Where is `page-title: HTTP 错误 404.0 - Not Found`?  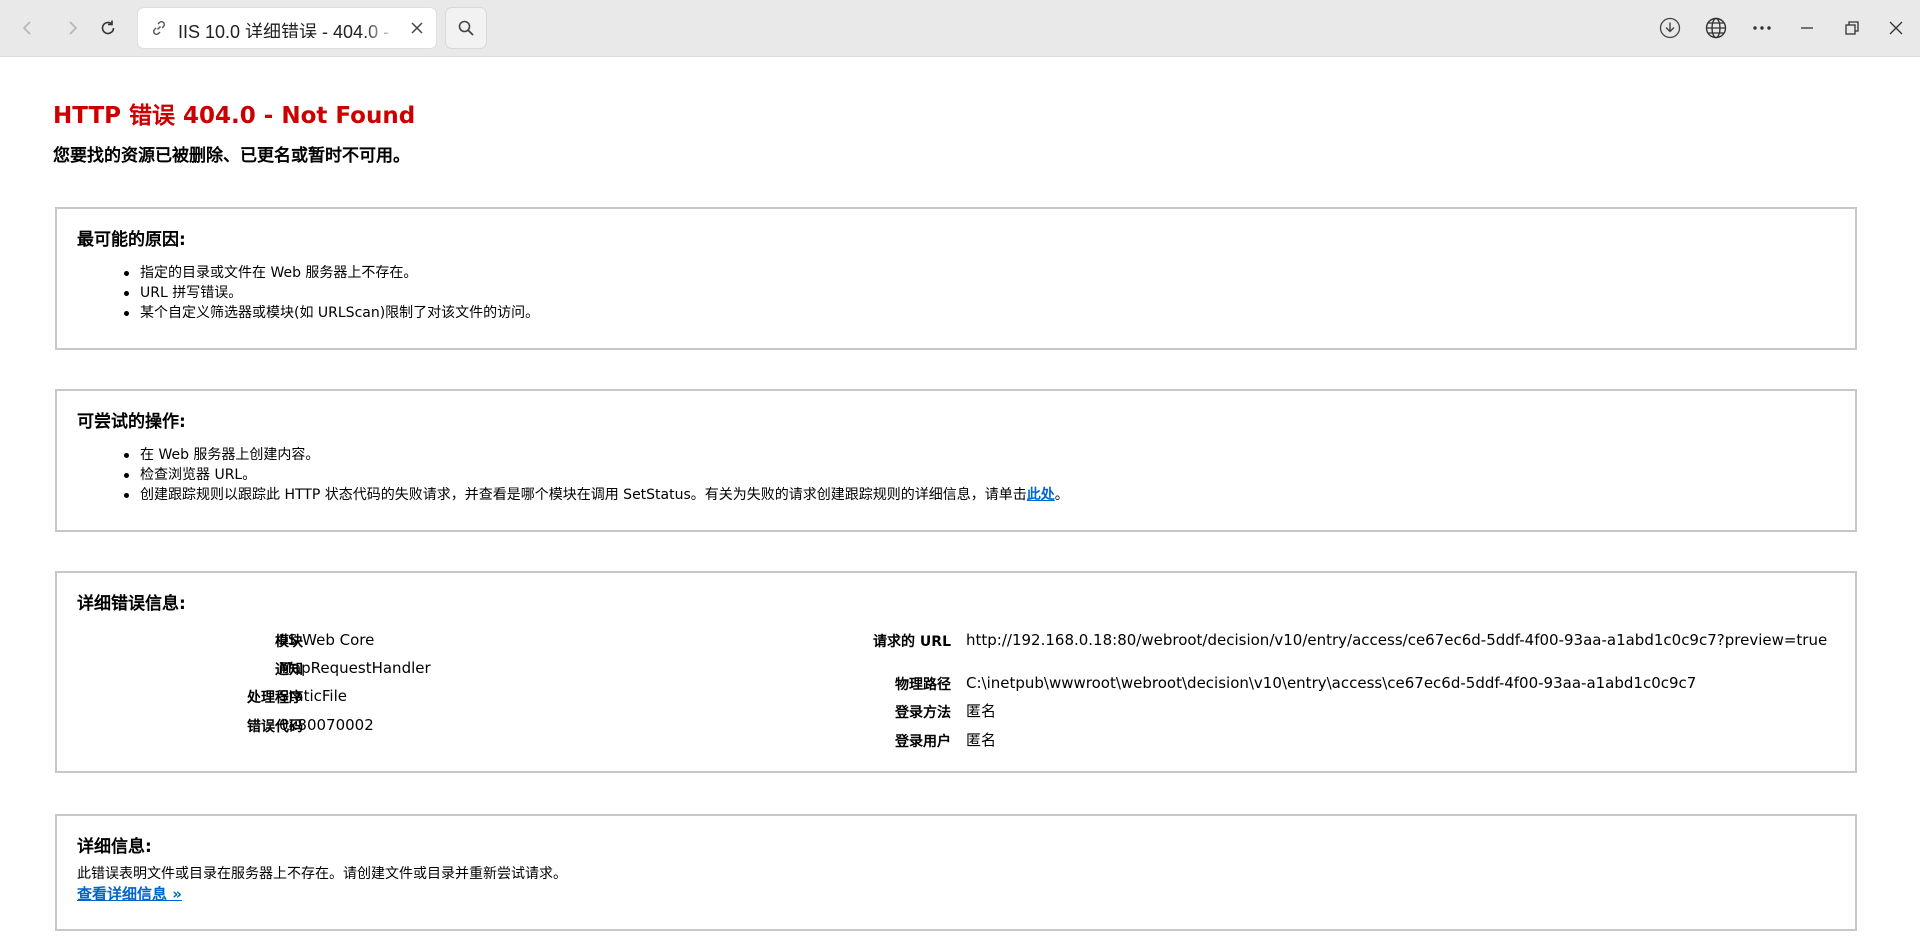
page-title: HTTP 错误 404.0 - Not Found is located at coordinates (234, 116).